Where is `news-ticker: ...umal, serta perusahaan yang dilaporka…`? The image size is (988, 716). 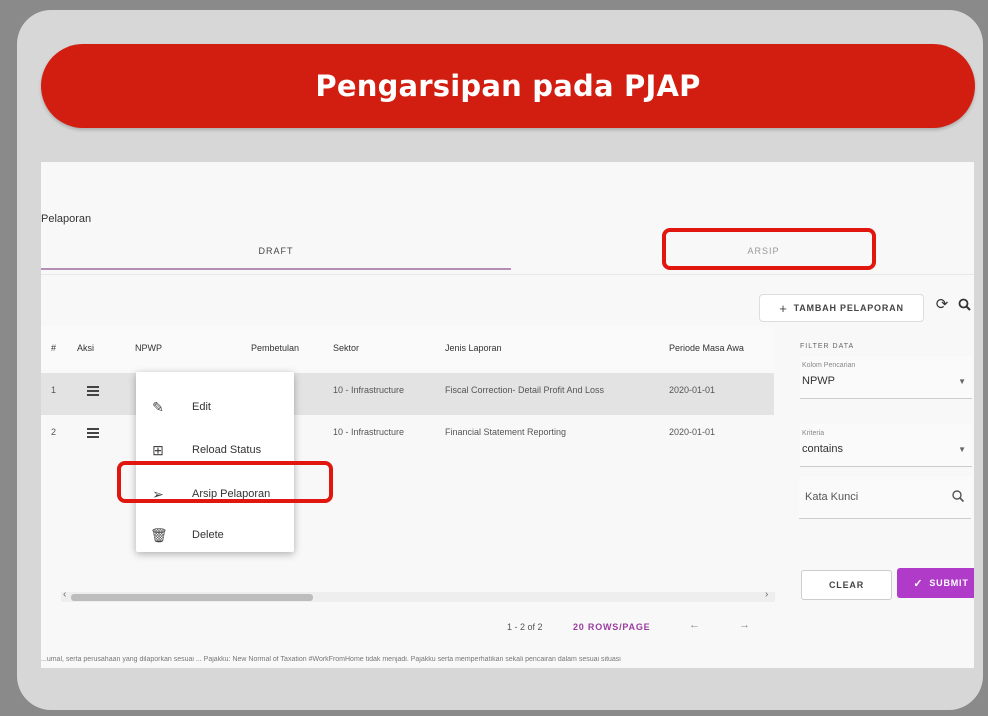 news-ticker: ...umal, serta perusahaan yang dilaporka… is located at coordinates (331, 659).